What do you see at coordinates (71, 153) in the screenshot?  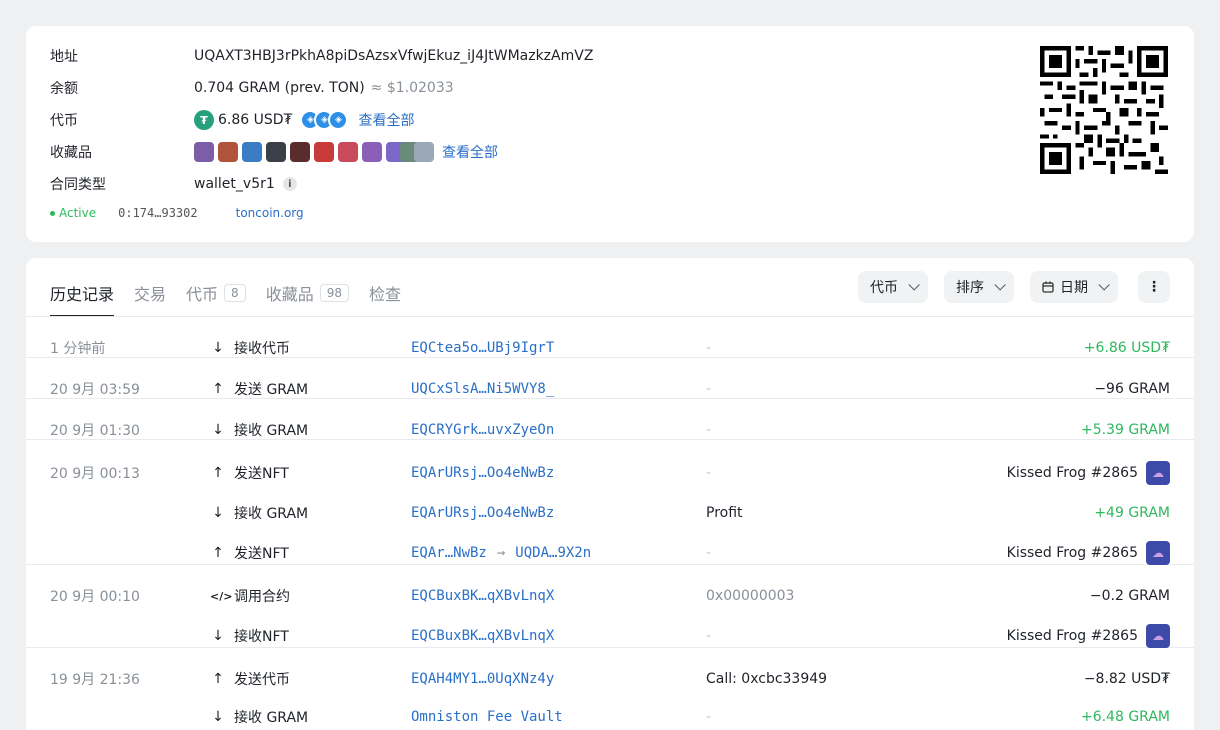 I see `collectibles-label: 收藏品` at bounding box center [71, 153].